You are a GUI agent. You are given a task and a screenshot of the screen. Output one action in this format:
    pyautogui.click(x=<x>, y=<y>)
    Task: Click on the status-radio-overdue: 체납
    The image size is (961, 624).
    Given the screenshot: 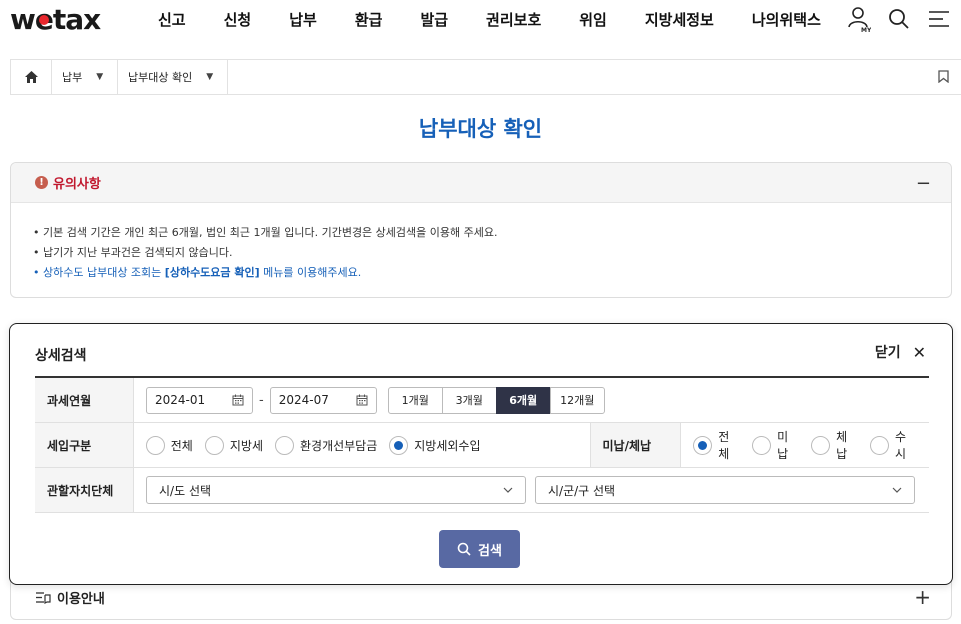 What is the action you would take?
    pyautogui.click(x=834, y=445)
    